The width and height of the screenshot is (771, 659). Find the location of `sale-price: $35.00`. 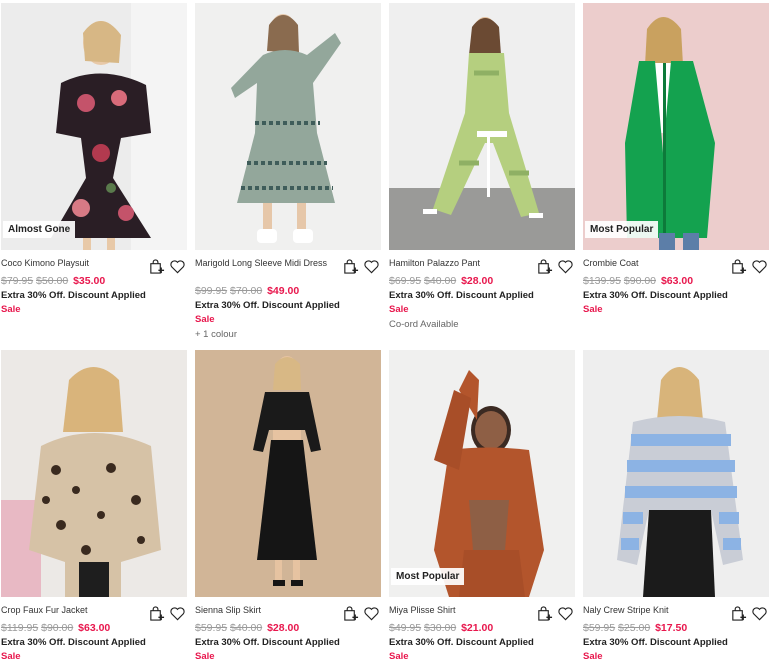

sale-price: $35.00 is located at coordinates (89, 281).